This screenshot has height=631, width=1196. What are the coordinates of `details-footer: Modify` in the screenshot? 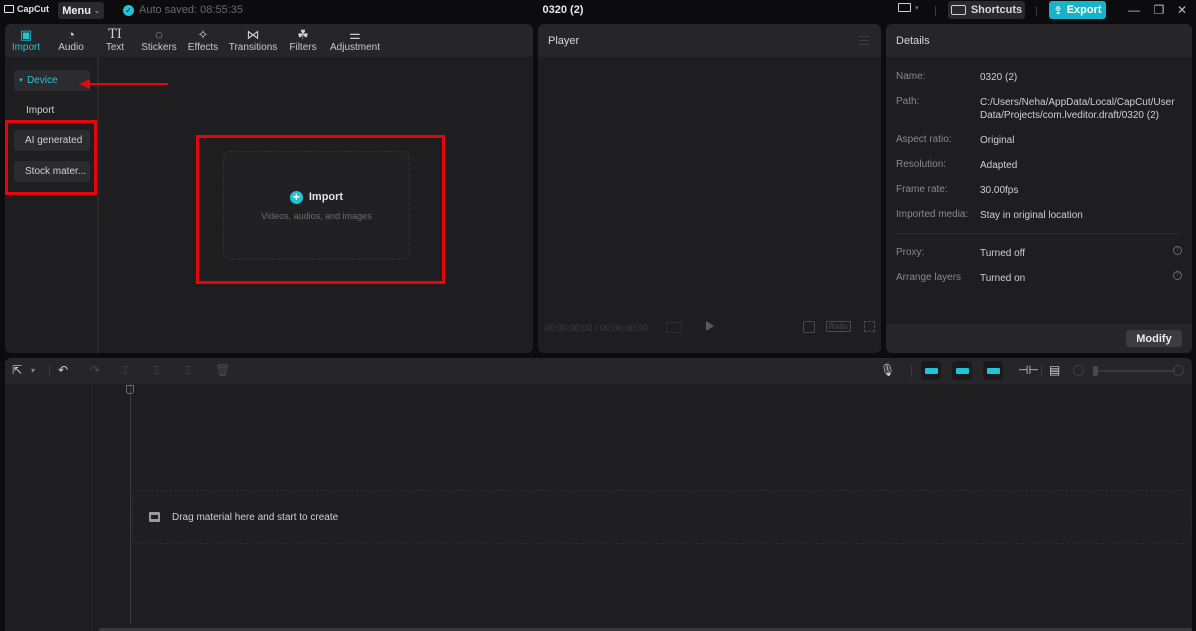 It's located at (1039, 338).